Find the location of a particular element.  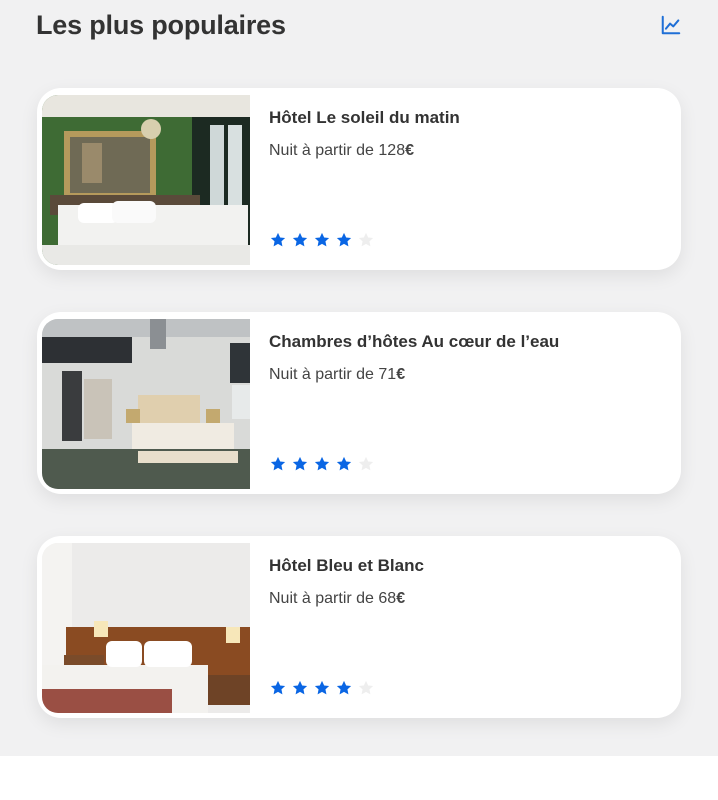

trending-chart-icon is located at coordinates (671, 25).